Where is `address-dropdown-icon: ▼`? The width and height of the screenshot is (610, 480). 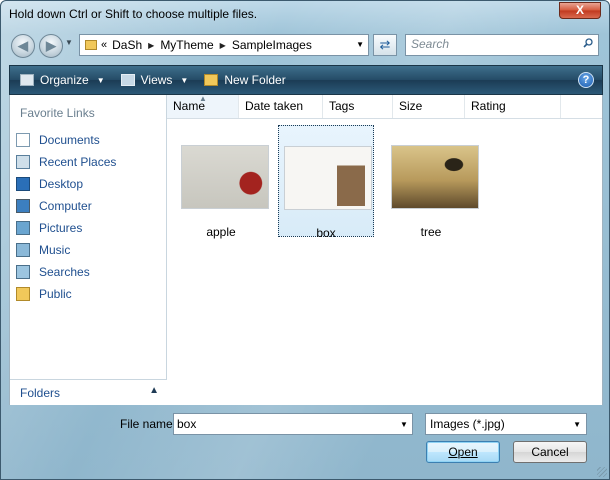 address-dropdown-icon: ▼ is located at coordinates (360, 44).